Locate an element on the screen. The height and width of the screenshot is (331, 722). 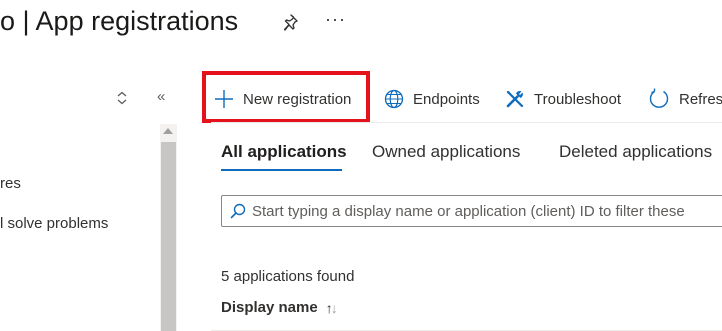
filter-search-box is located at coordinates (471, 211).